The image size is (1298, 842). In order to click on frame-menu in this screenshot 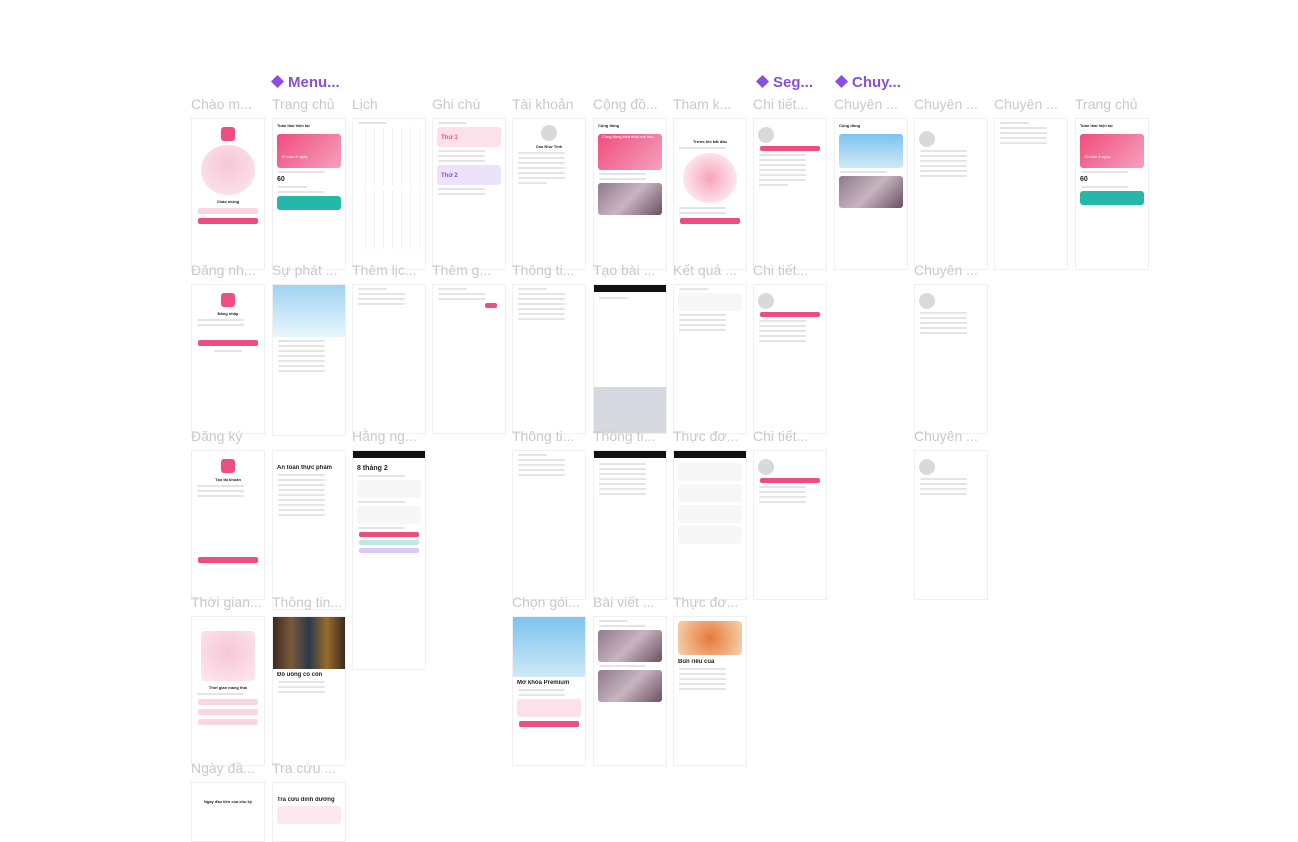, I will do `click(710, 525)`.